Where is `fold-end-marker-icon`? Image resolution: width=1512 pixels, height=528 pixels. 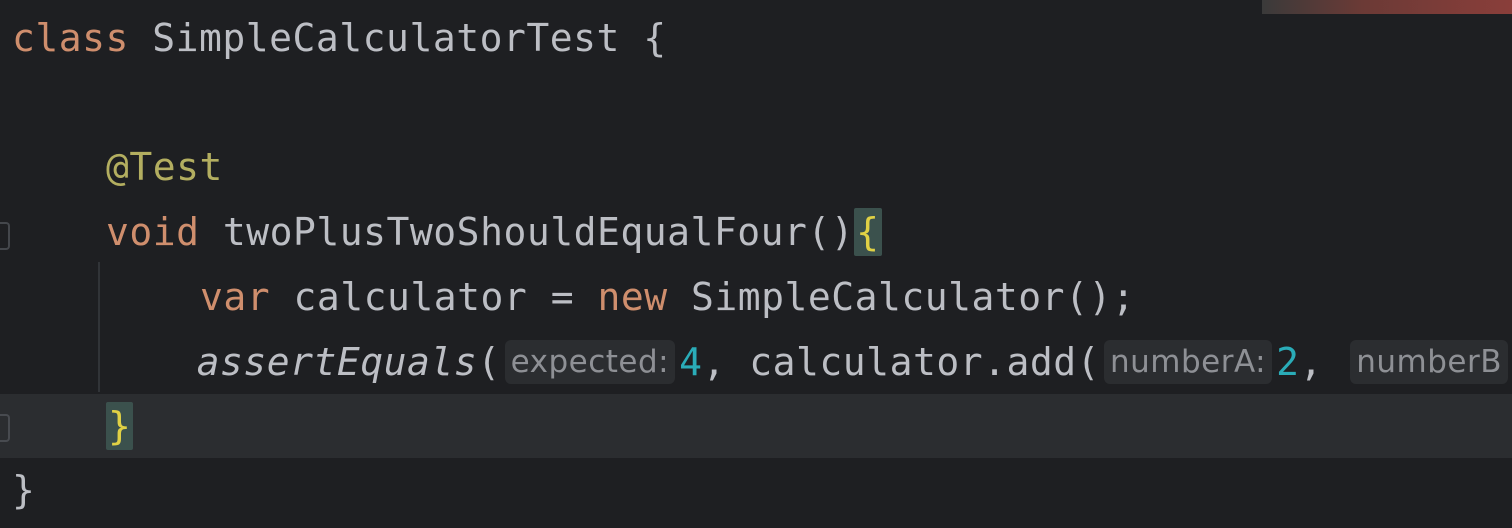
fold-end-marker-icon is located at coordinates (5, 428).